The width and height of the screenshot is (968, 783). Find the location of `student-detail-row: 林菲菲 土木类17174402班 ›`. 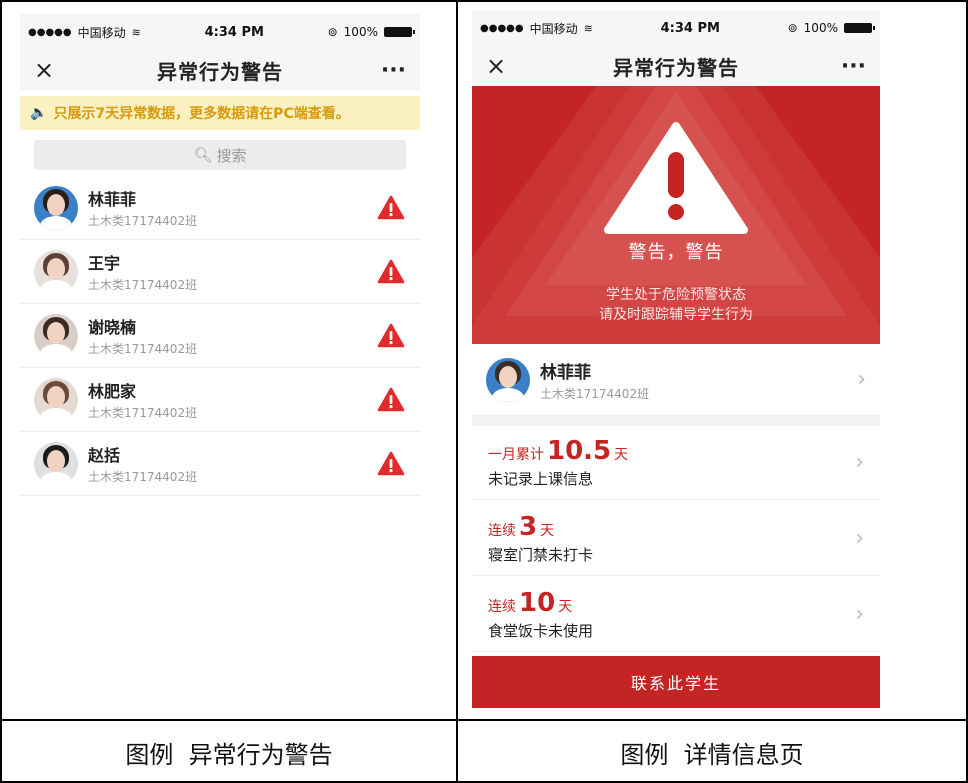

student-detail-row: 林菲菲 土木类17174402班 › is located at coordinates (676, 380).